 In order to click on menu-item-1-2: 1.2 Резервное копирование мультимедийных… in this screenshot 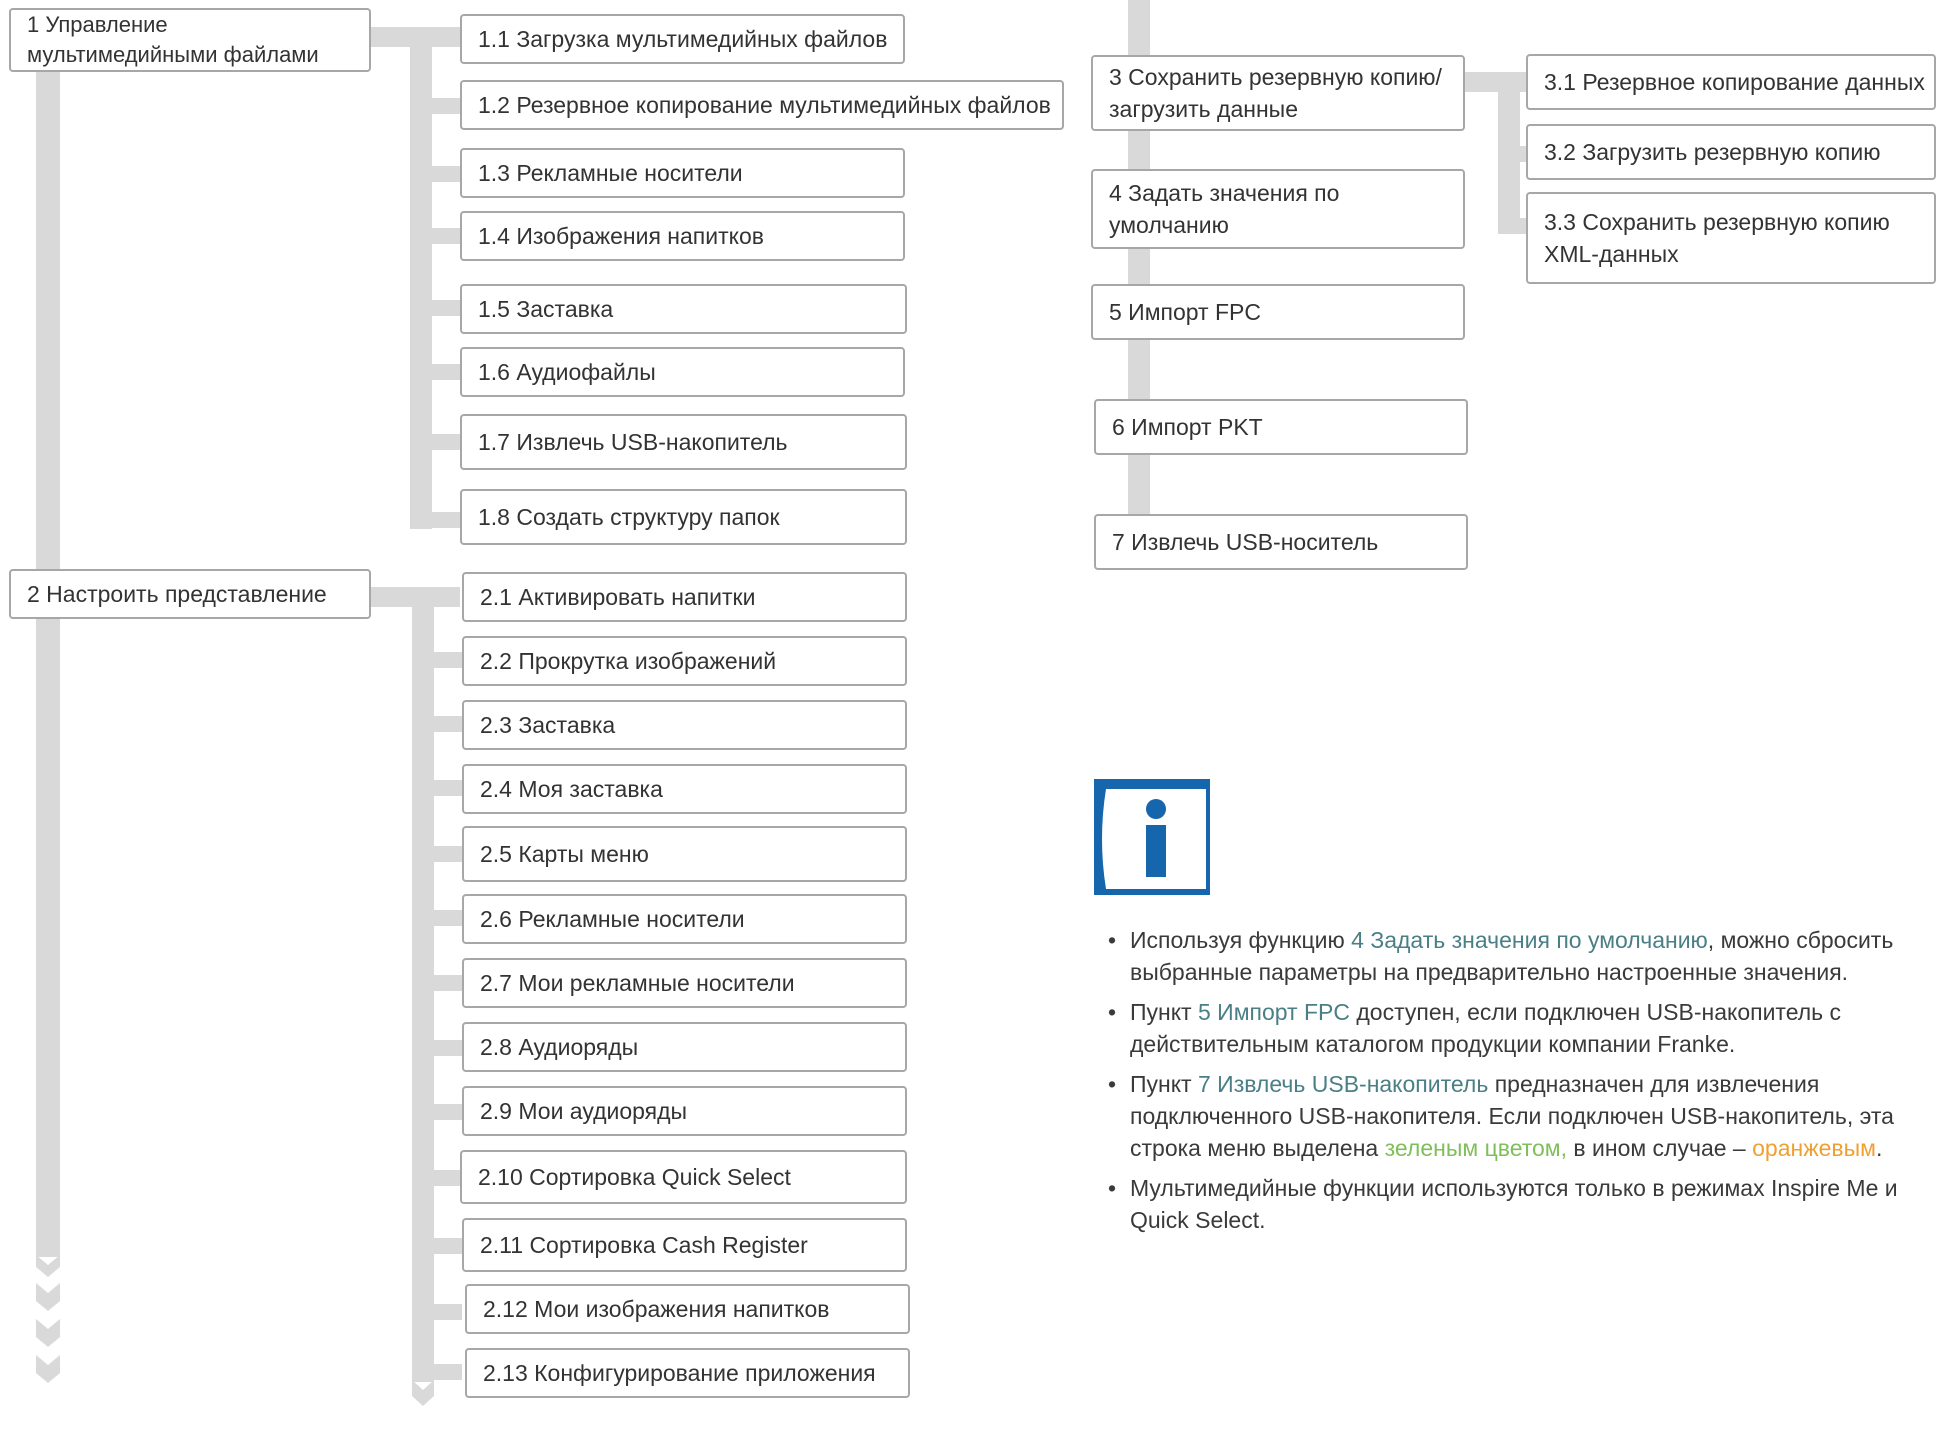, I will do `click(762, 105)`.